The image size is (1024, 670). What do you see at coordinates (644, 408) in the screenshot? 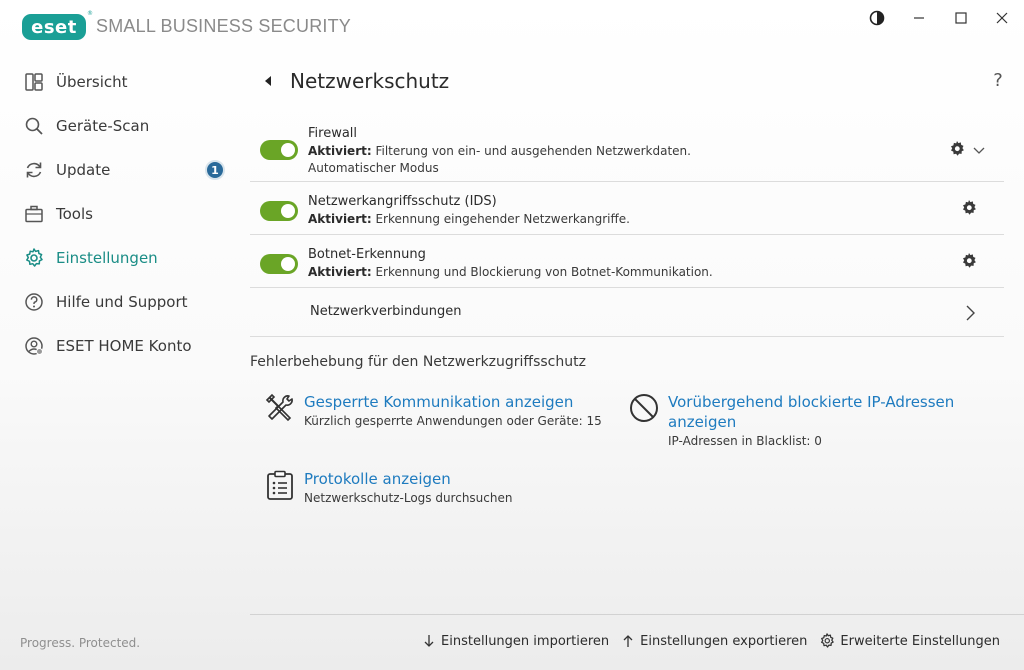
I see `block-icon` at bounding box center [644, 408].